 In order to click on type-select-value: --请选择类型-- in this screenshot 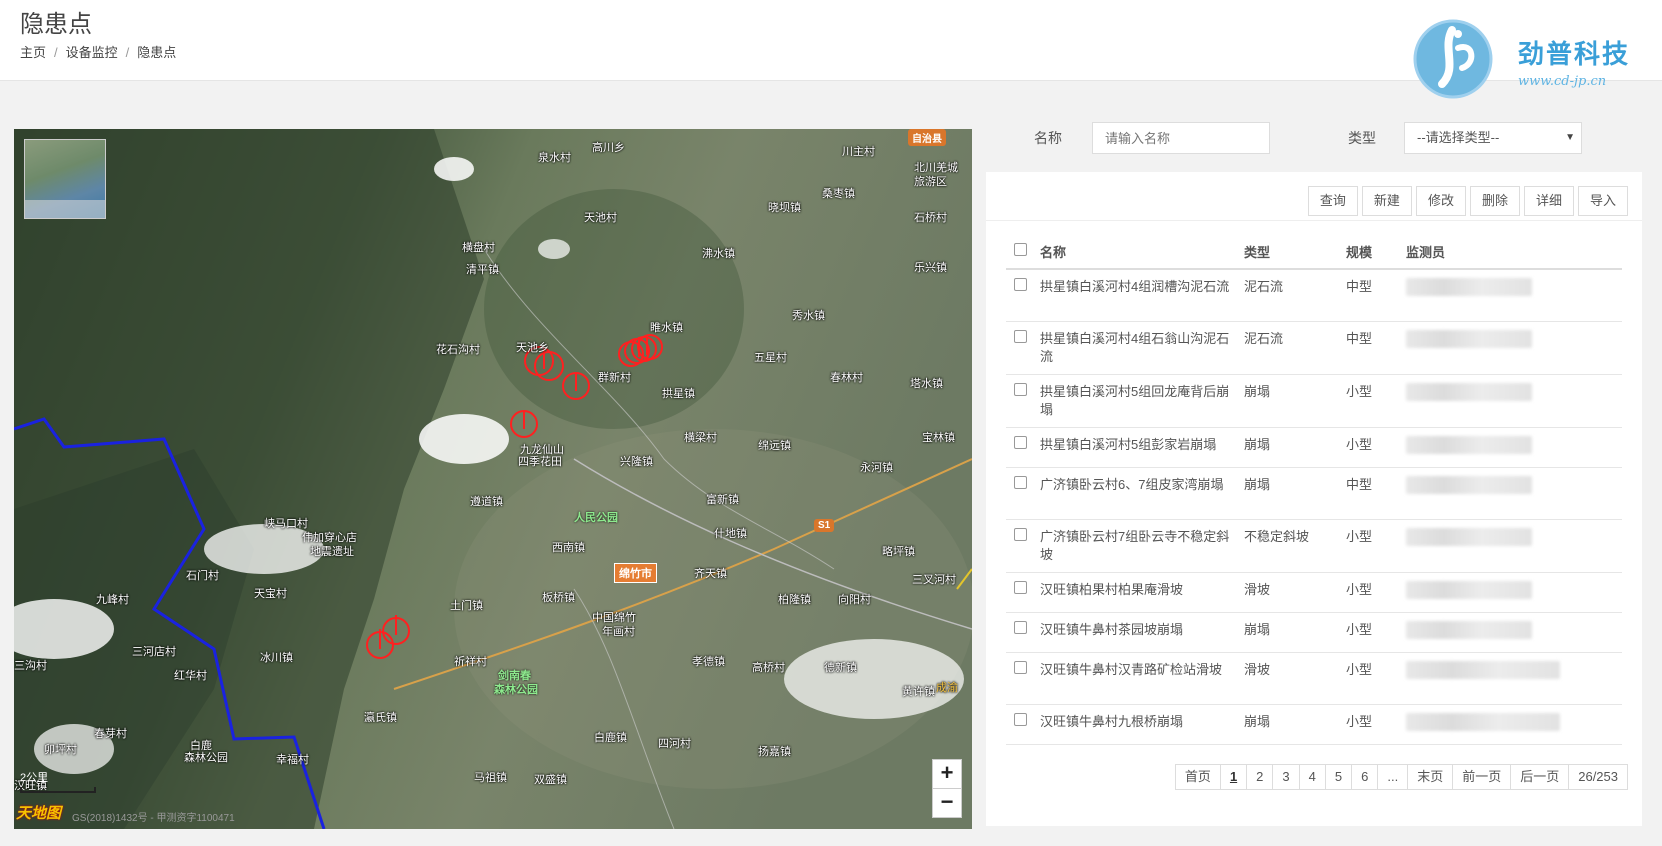, I will do `click(1458, 137)`.